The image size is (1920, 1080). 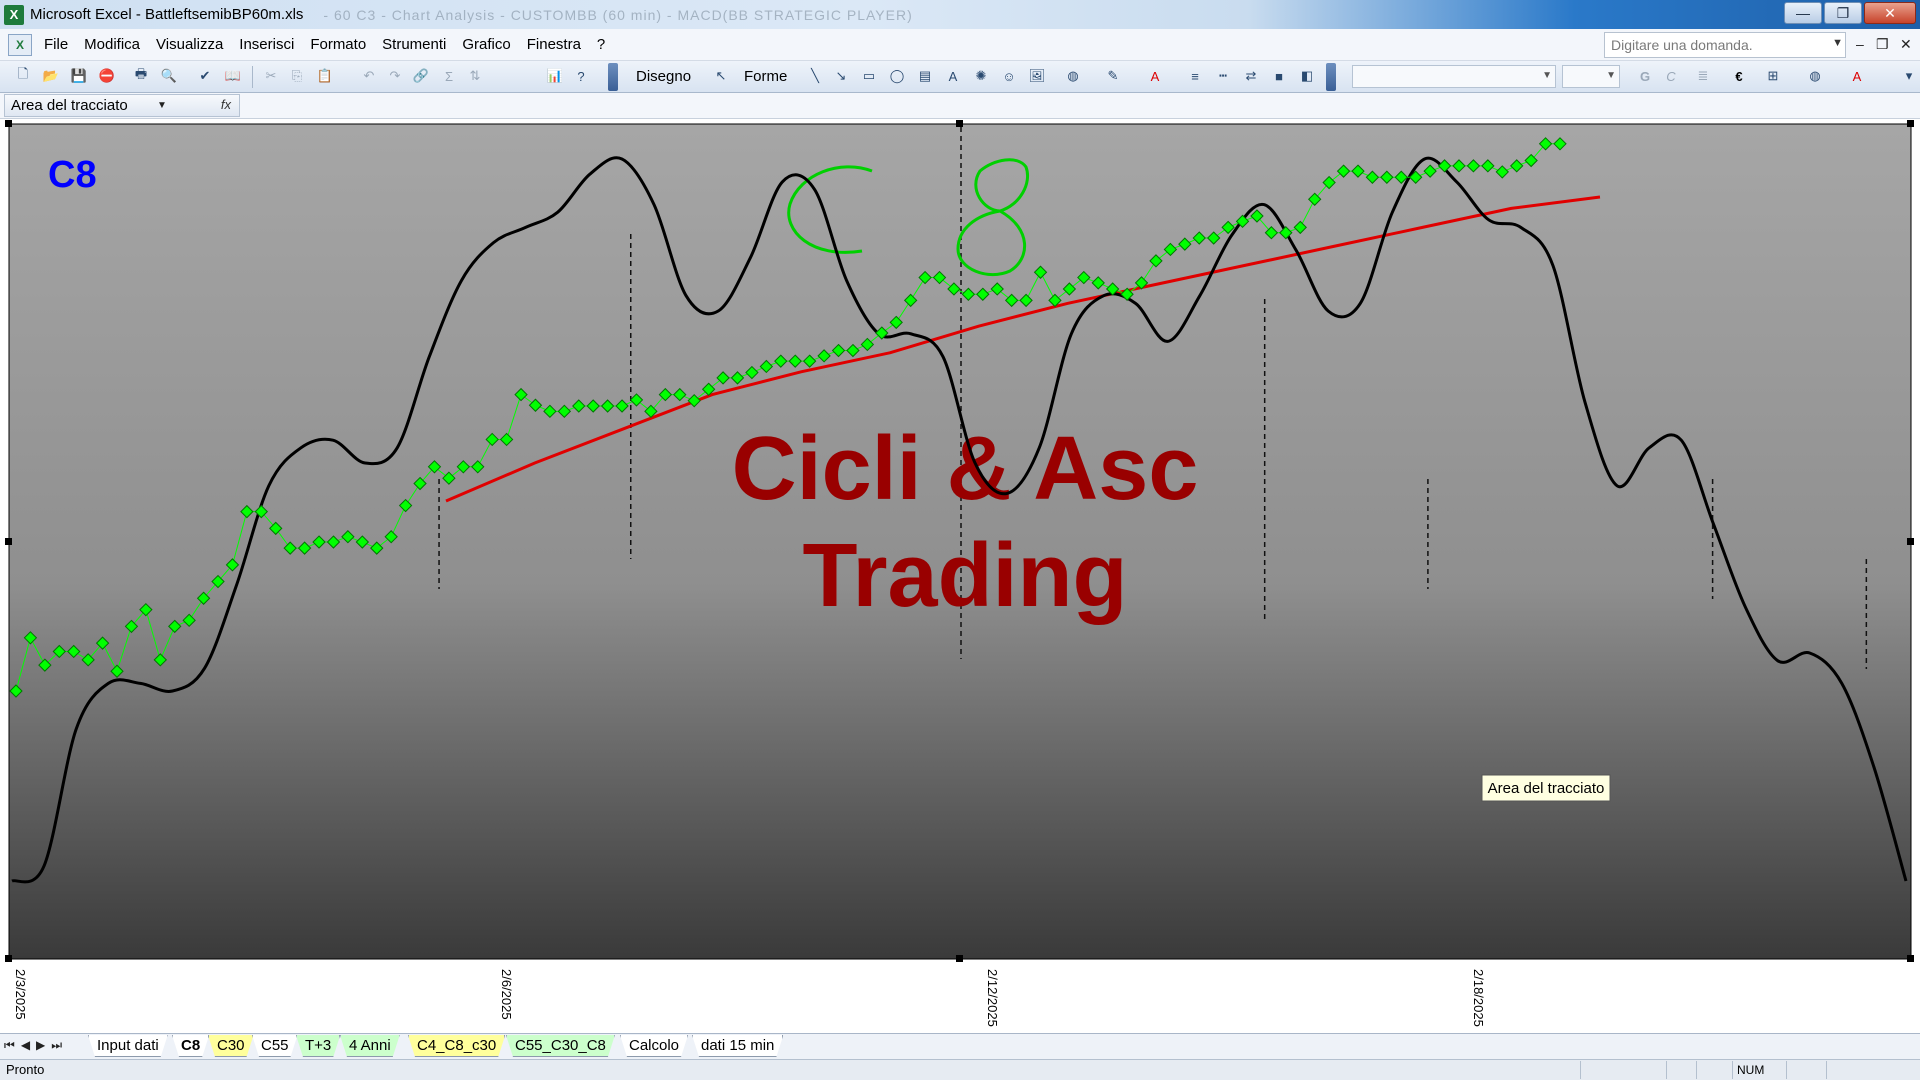 I want to click on research-icon: 📖, so click(x=233, y=76).